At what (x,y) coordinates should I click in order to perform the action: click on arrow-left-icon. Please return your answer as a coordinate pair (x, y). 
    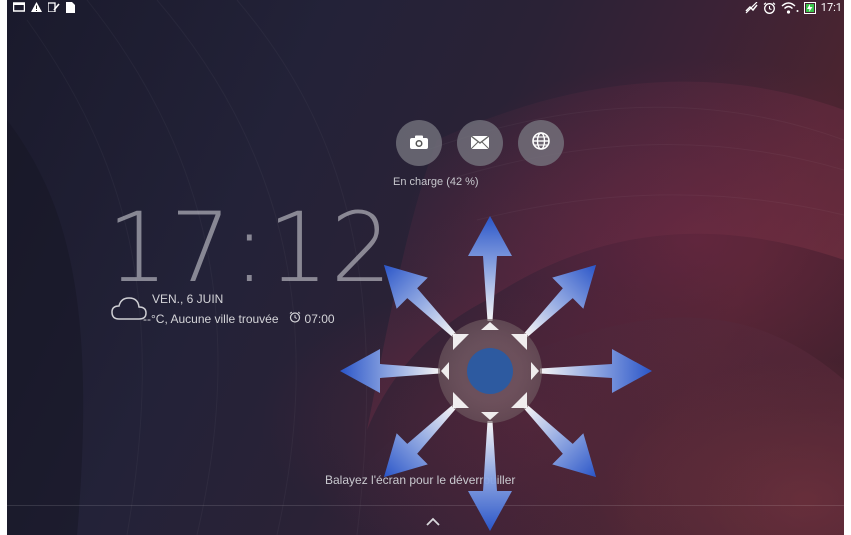
    Looking at the image, I should click on (390, 371).